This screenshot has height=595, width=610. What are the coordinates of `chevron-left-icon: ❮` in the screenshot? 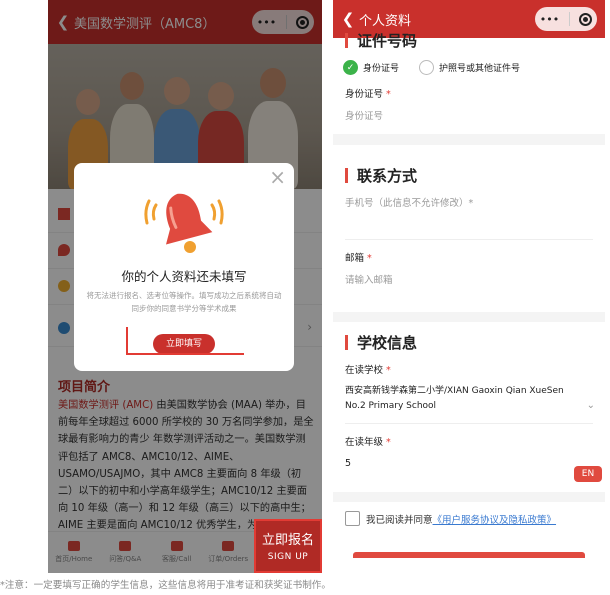 It's located at (348, 19).